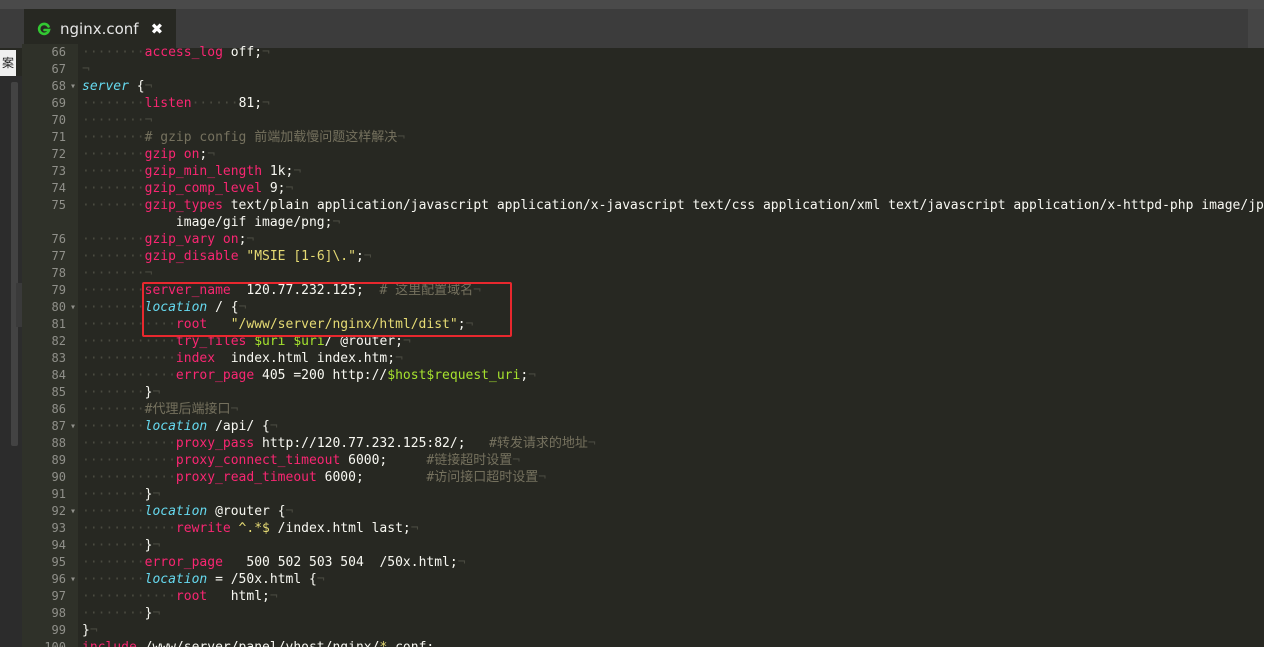  What do you see at coordinates (643, 579) in the screenshot?
I see `code-line: 96 ▾ ········location = /50x.html {¬` at bounding box center [643, 579].